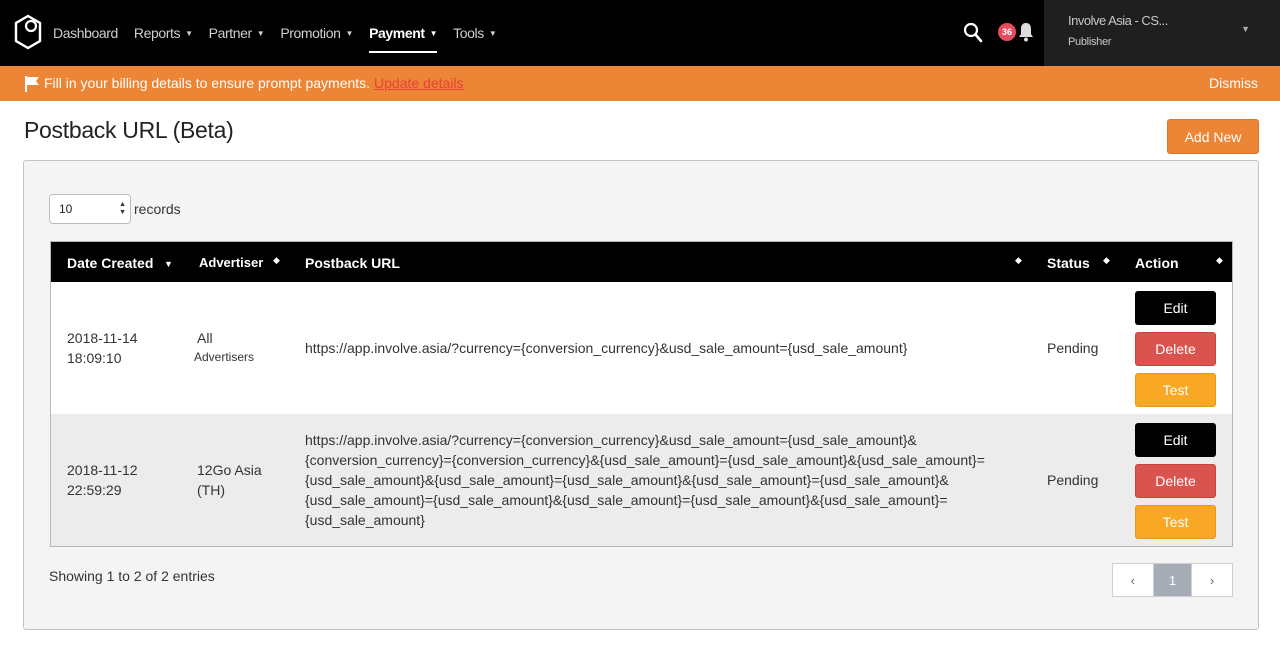  What do you see at coordinates (1157, 263) in the screenshot?
I see `header-action: Action` at bounding box center [1157, 263].